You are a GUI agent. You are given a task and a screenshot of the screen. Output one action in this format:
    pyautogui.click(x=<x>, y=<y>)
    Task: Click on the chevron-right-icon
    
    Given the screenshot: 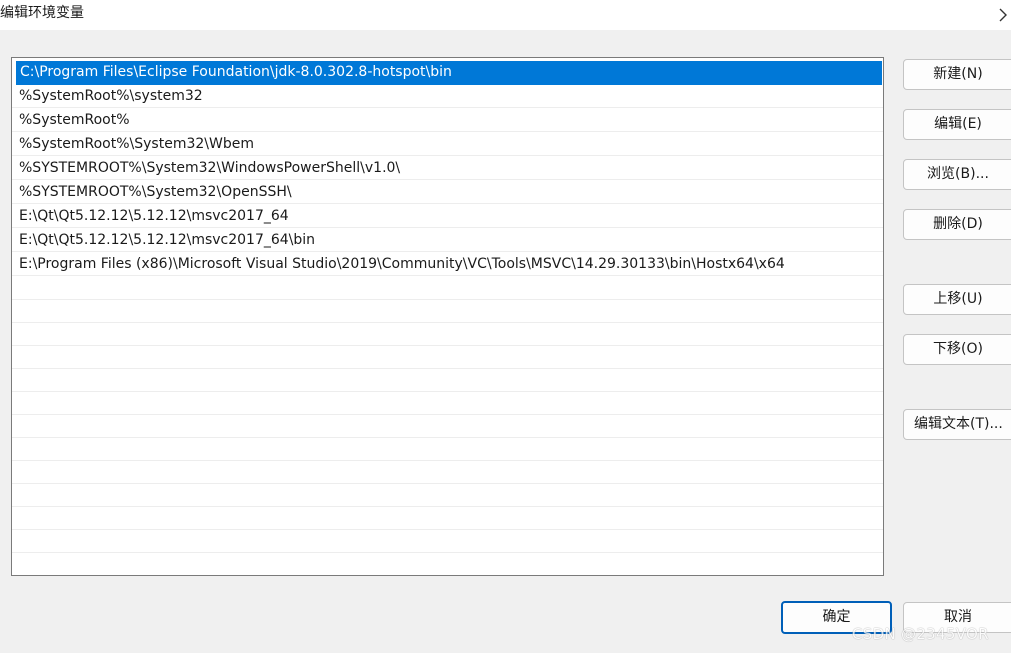 What is the action you would take?
    pyautogui.click(x=1003, y=15)
    